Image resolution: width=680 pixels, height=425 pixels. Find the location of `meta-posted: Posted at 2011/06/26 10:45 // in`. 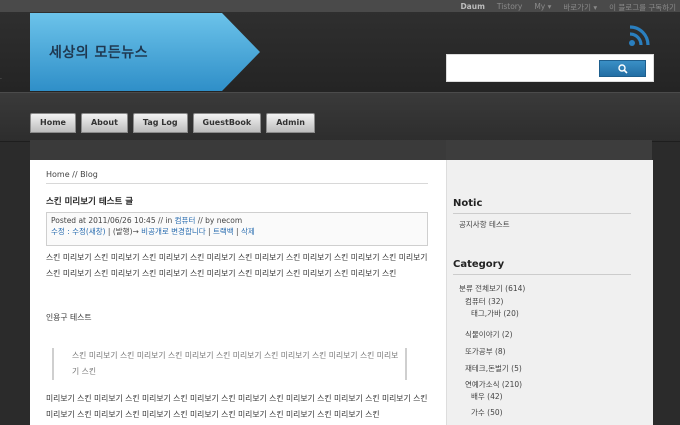

meta-posted: Posted at 2011/06/26 10:45 // in is located at coordinates (113, 220).